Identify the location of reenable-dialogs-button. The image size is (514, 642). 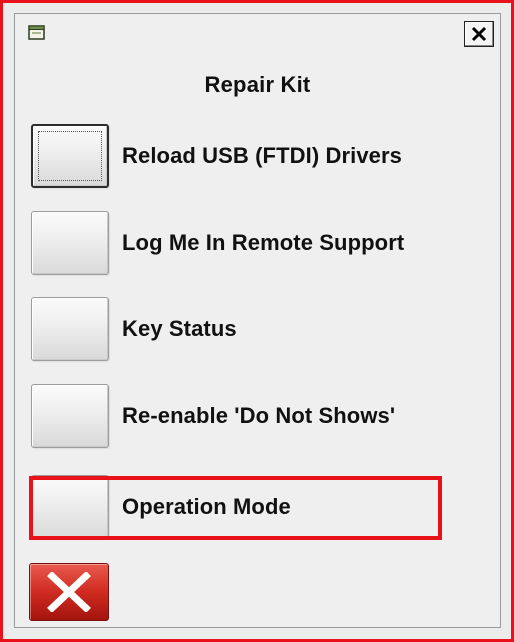
(70, 416).